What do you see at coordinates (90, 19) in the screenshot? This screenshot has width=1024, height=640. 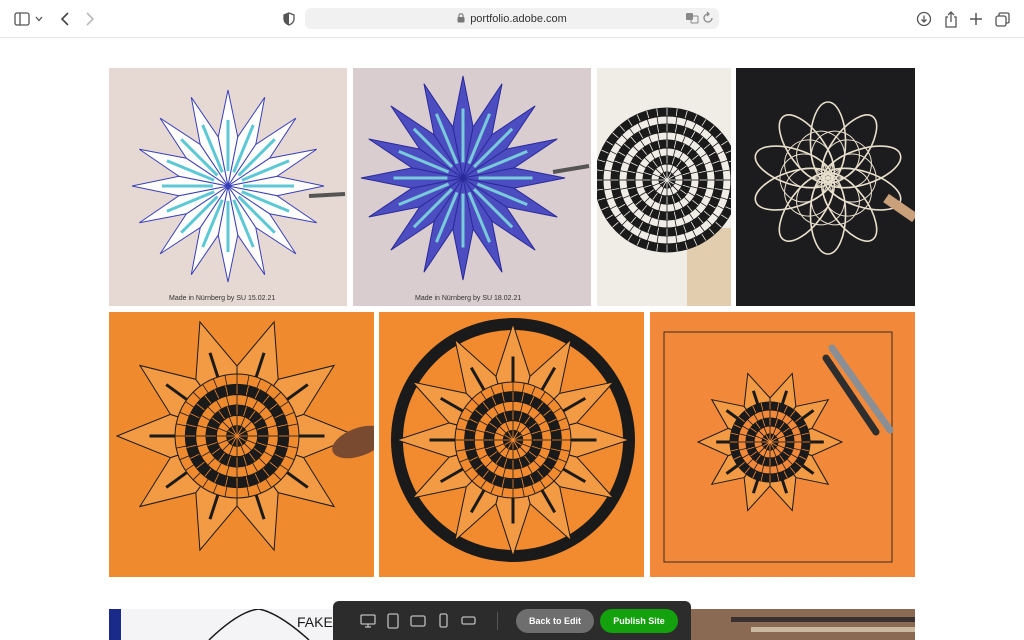 I see `forward-icon` at bounding box center [90, 19].